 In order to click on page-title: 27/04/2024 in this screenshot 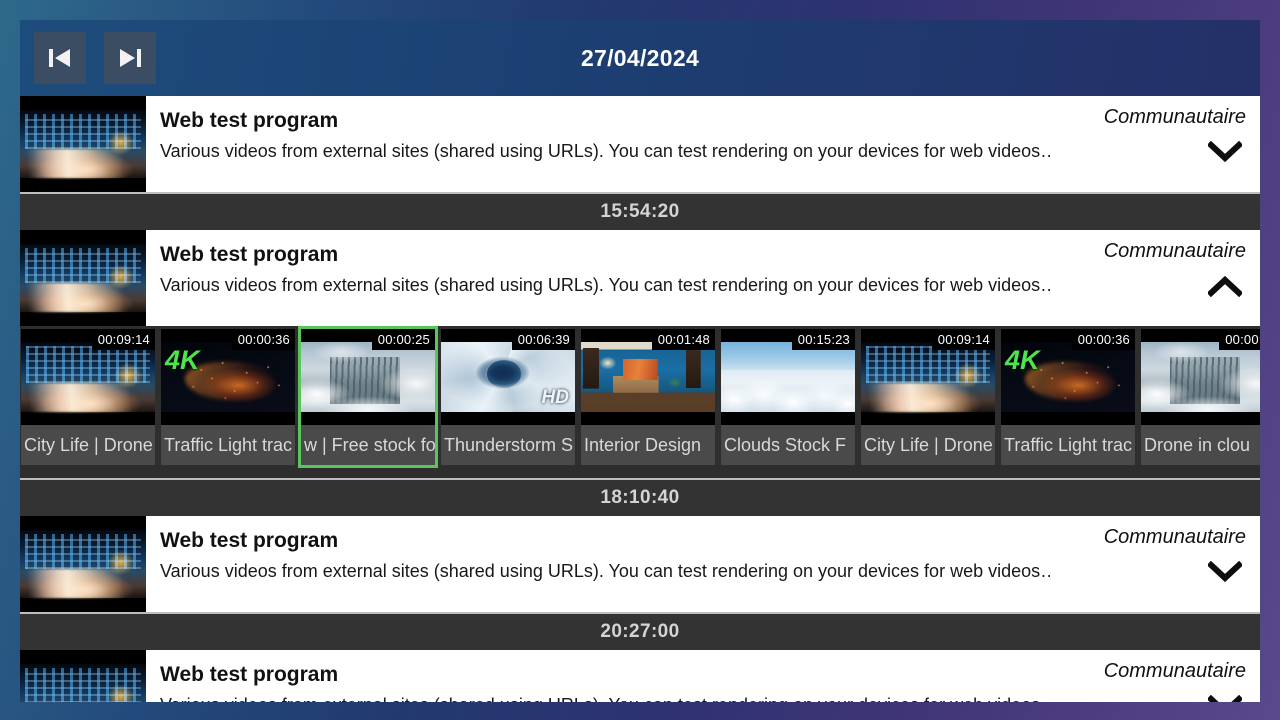, I will do `click(640, 57)`.